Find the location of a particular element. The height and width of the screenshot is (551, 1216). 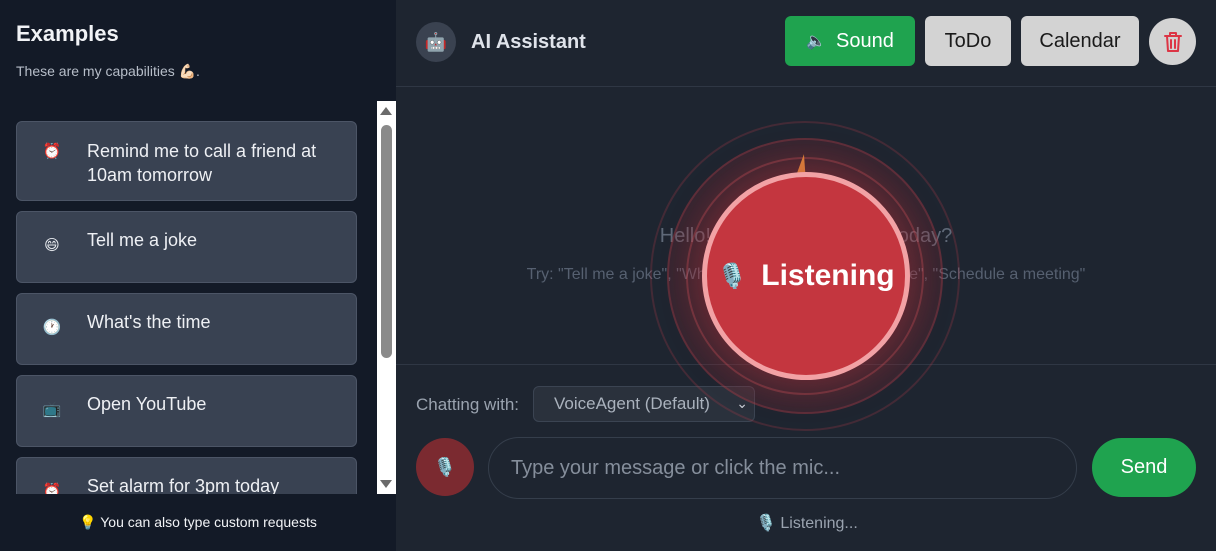

example-card: 🕐 What's the time is located at coordinates (186, 329).